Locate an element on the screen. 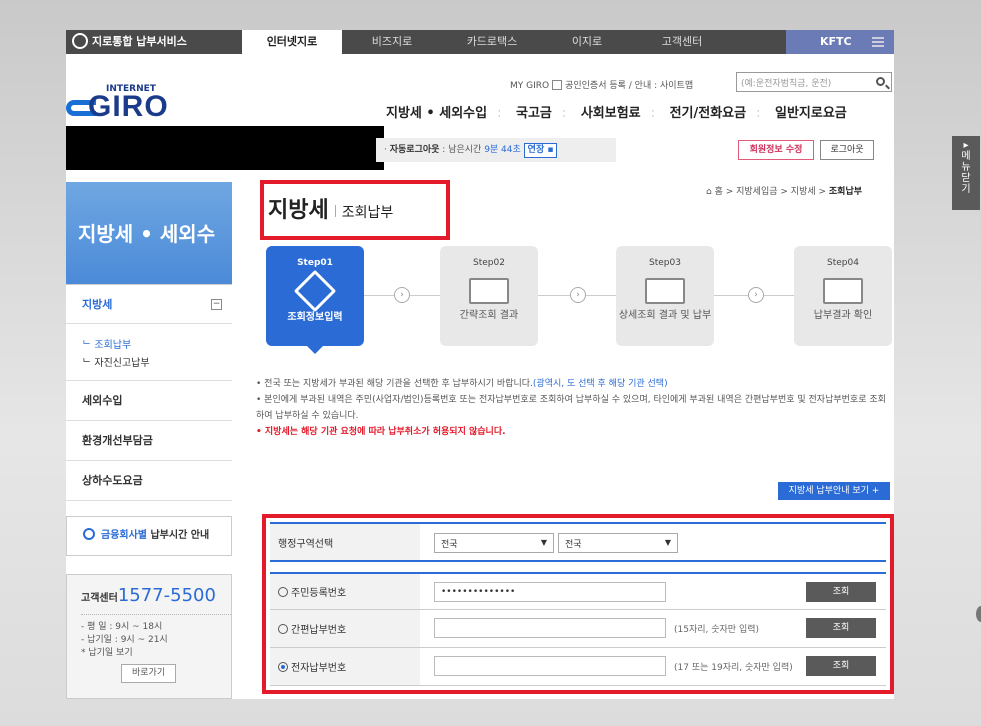 This screenshot has width=981, height=726. menu-close-button: ▸ 메뉴닫기 is located at coordinates (966, 173).